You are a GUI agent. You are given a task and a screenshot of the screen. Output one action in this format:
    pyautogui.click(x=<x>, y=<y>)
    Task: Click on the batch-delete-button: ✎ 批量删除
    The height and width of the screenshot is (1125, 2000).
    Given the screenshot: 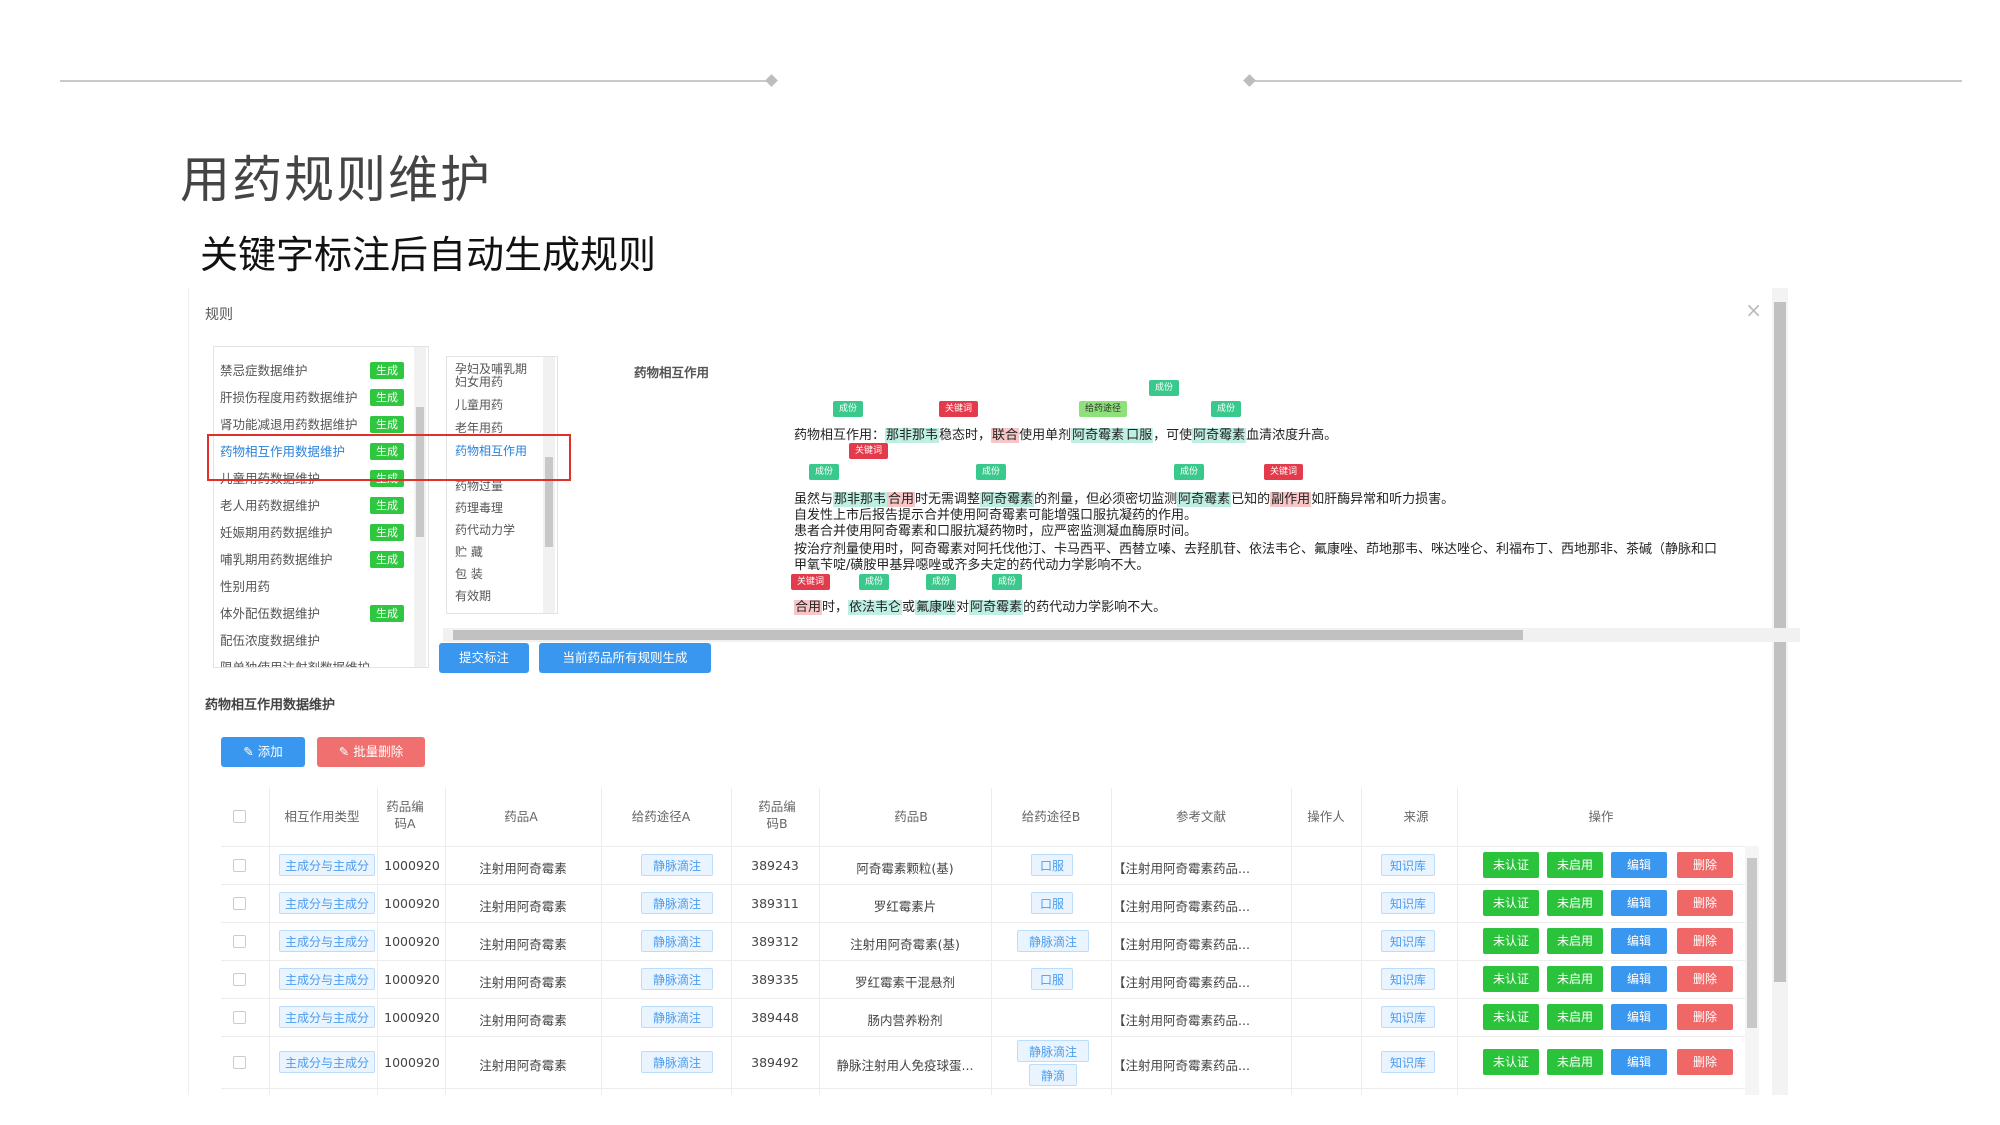 What is the action you would take?
    pyautogui.click(x=371, y=752)
    